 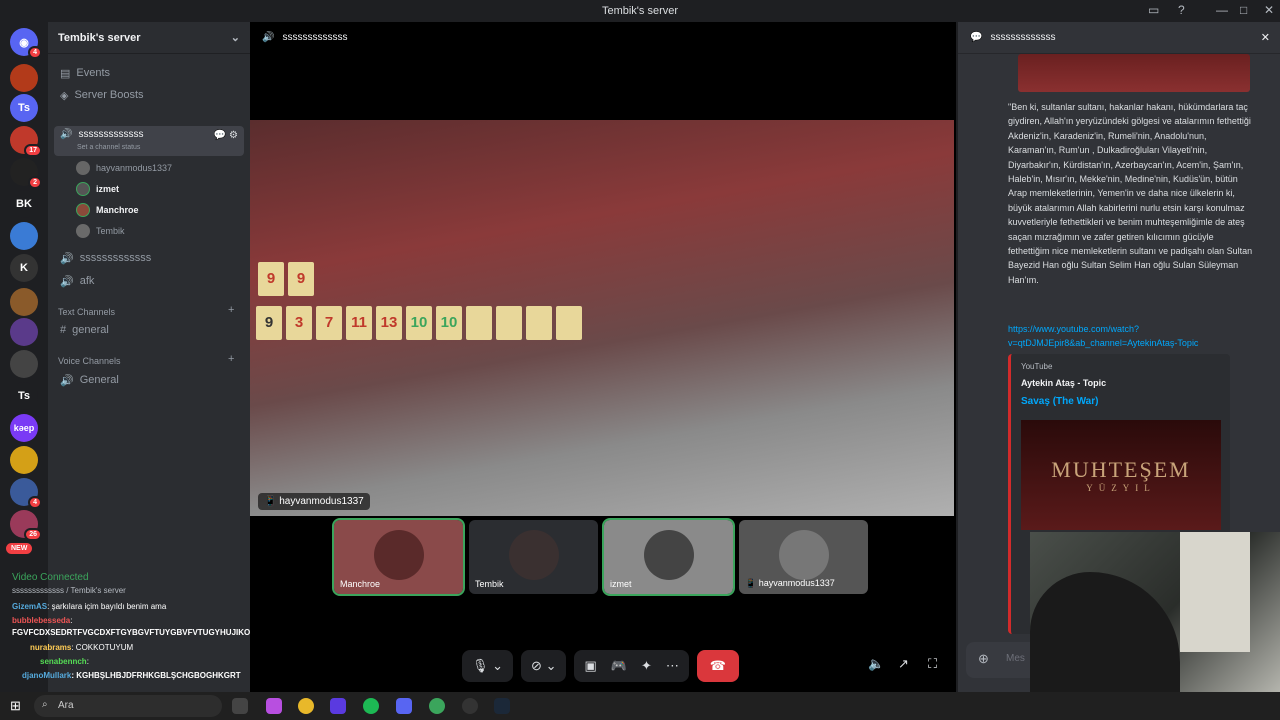 I want to click on channel-actions: 💬 ⚙, so click(x=226, y=135).